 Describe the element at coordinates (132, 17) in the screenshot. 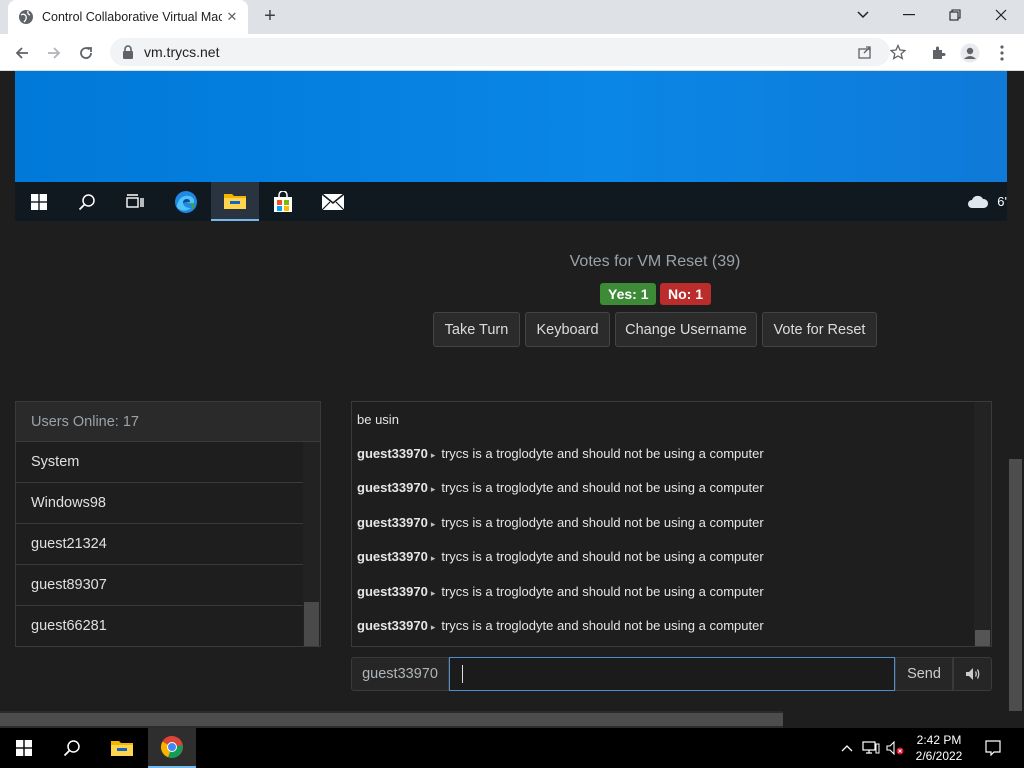

I see `tab-title: Control Collaborative Virtual Mac` at that location.